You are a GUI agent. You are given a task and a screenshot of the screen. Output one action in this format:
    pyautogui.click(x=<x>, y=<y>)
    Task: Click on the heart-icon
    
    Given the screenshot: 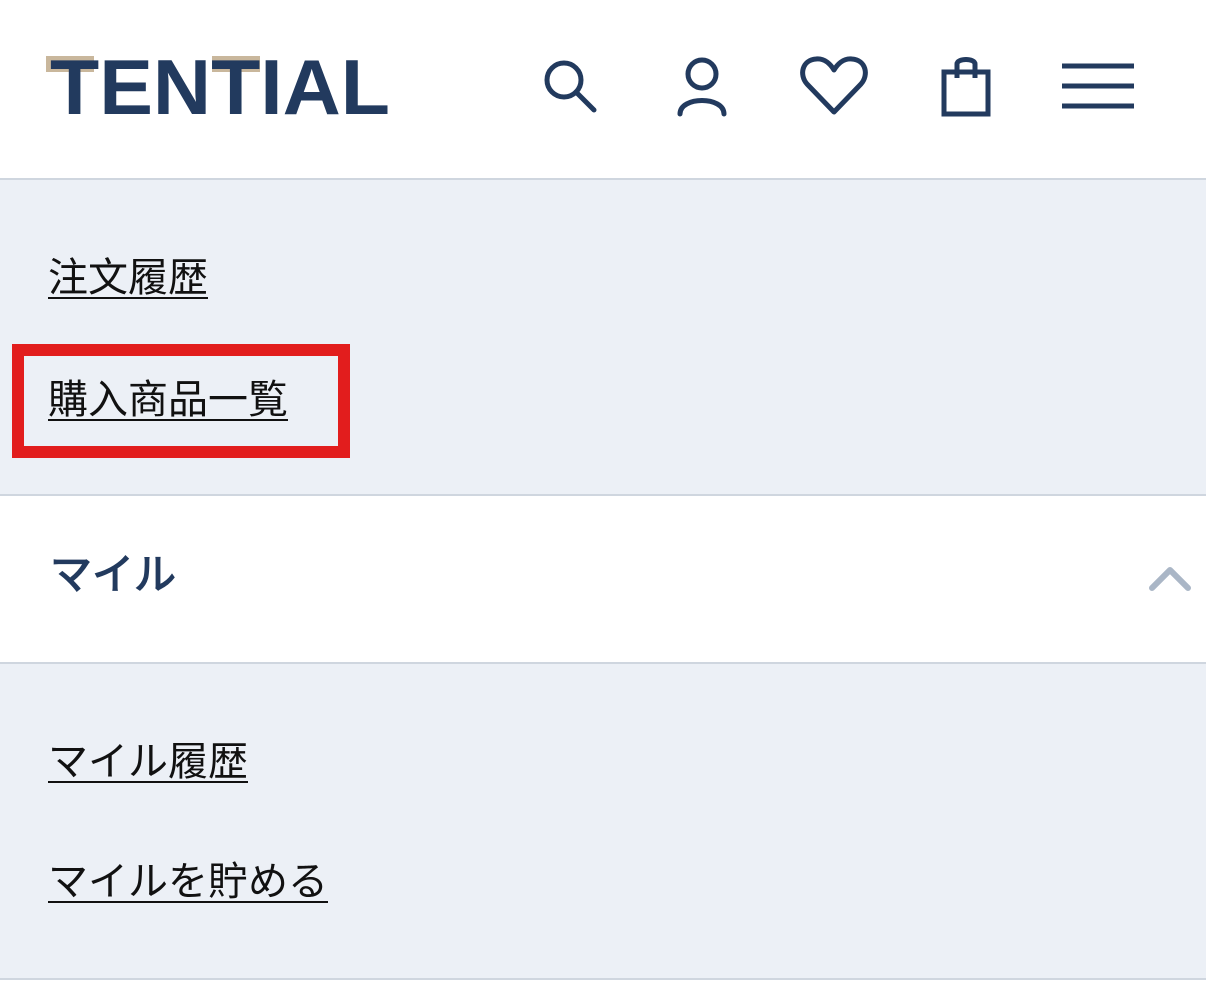 What is the action you would take?
    pyautogui.click(x=834, y=86)
    